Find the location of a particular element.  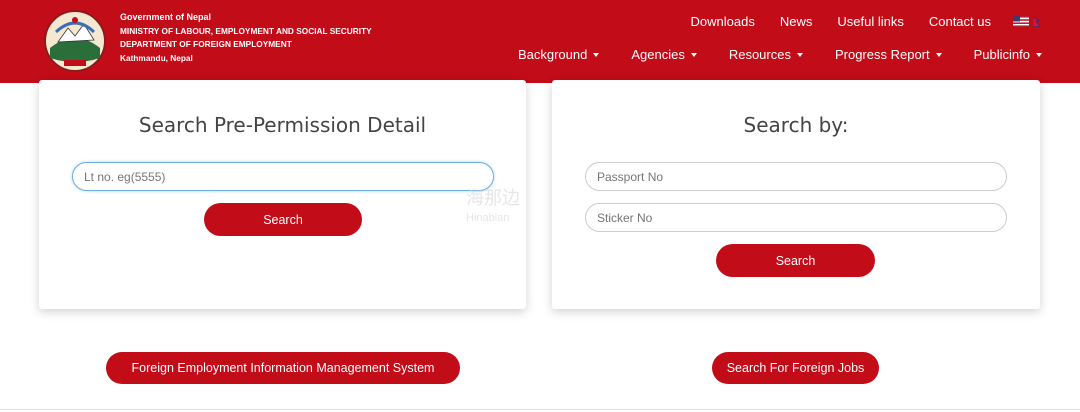

nepal-emblem-icon is located at coordinates (75, 41).